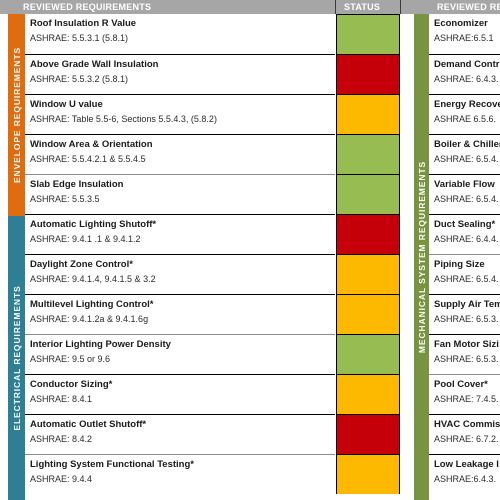  I want to click on header-status: STATUS, so click(362, 7).